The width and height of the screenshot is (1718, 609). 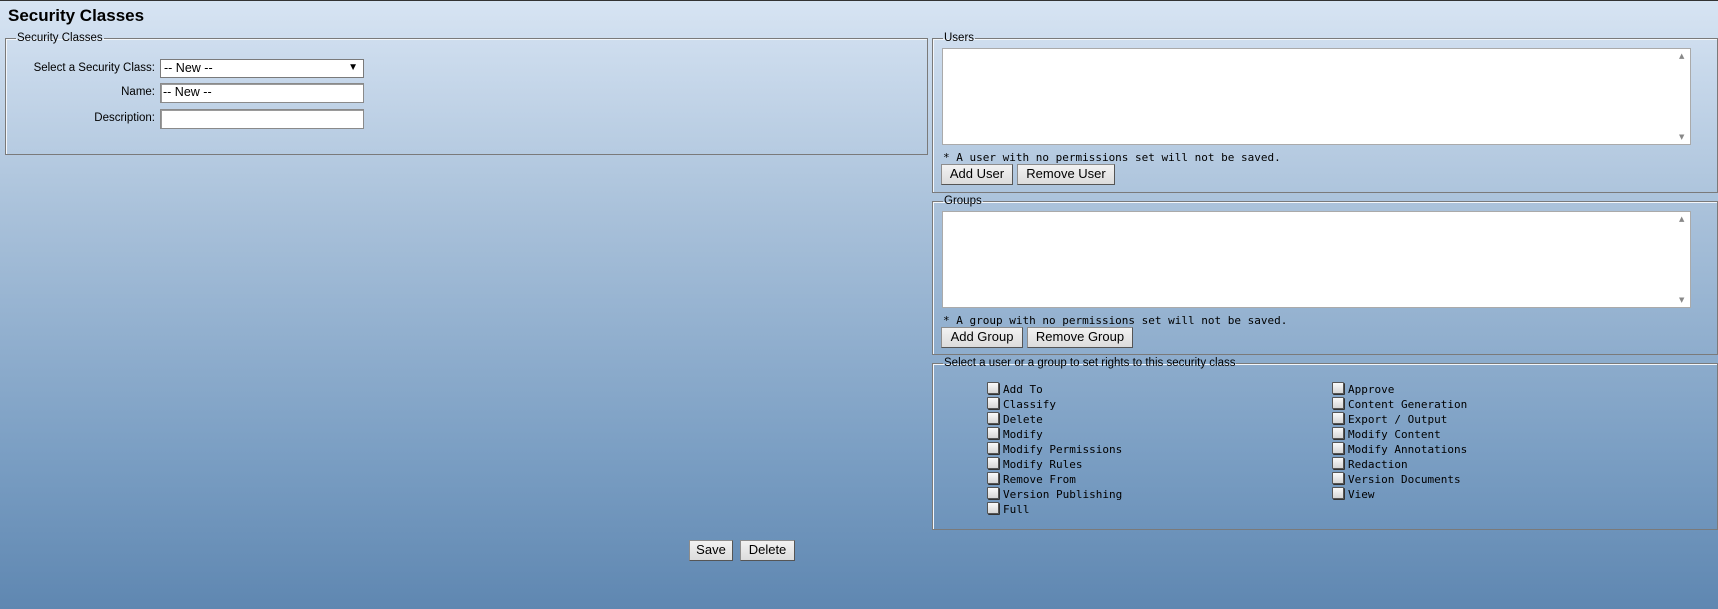 I want to click on remove-group-button: Remove Group, so click(x=1080, y=337).